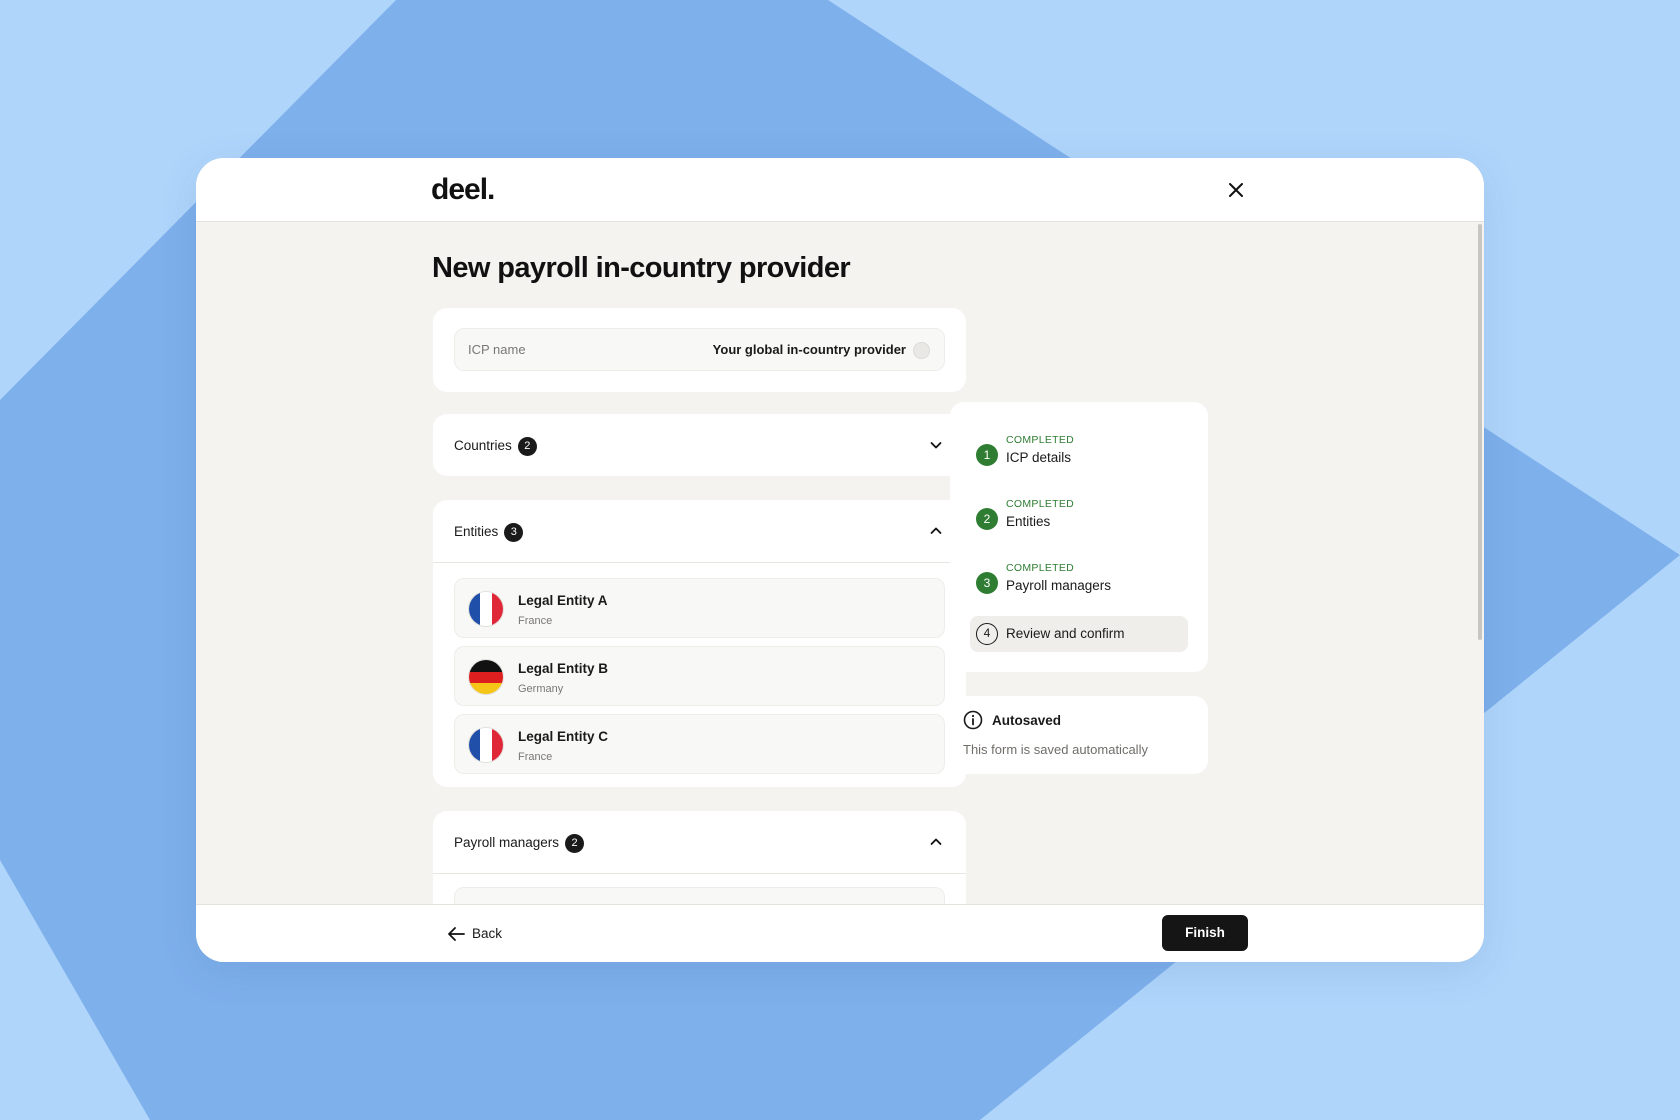  Describe the element at coordinates (495, 446) in the screenshot. I see `countries-label: Countries 2` at that location.